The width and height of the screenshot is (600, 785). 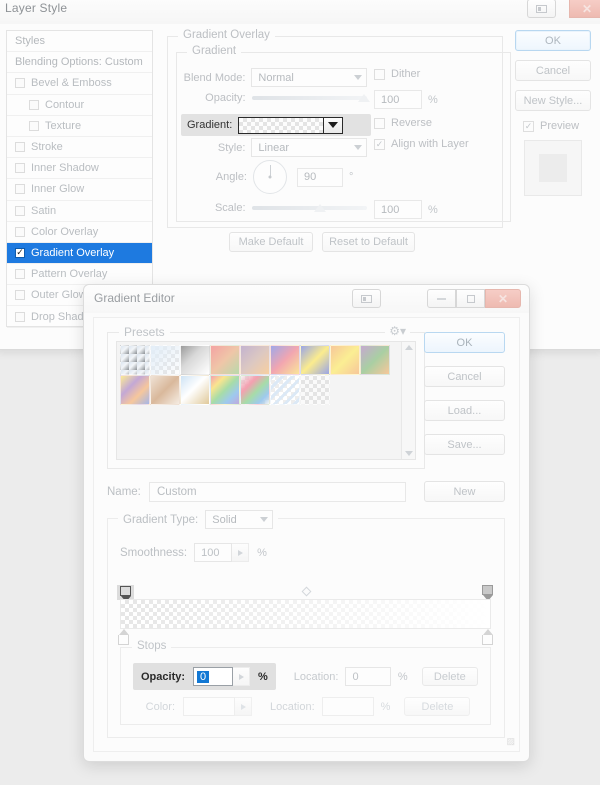 What do you see at coordinates (79, 232) in the screenshot?
I see `sidebar-item-color-overlay: Color Overlay` at bounding box center [79, 232].